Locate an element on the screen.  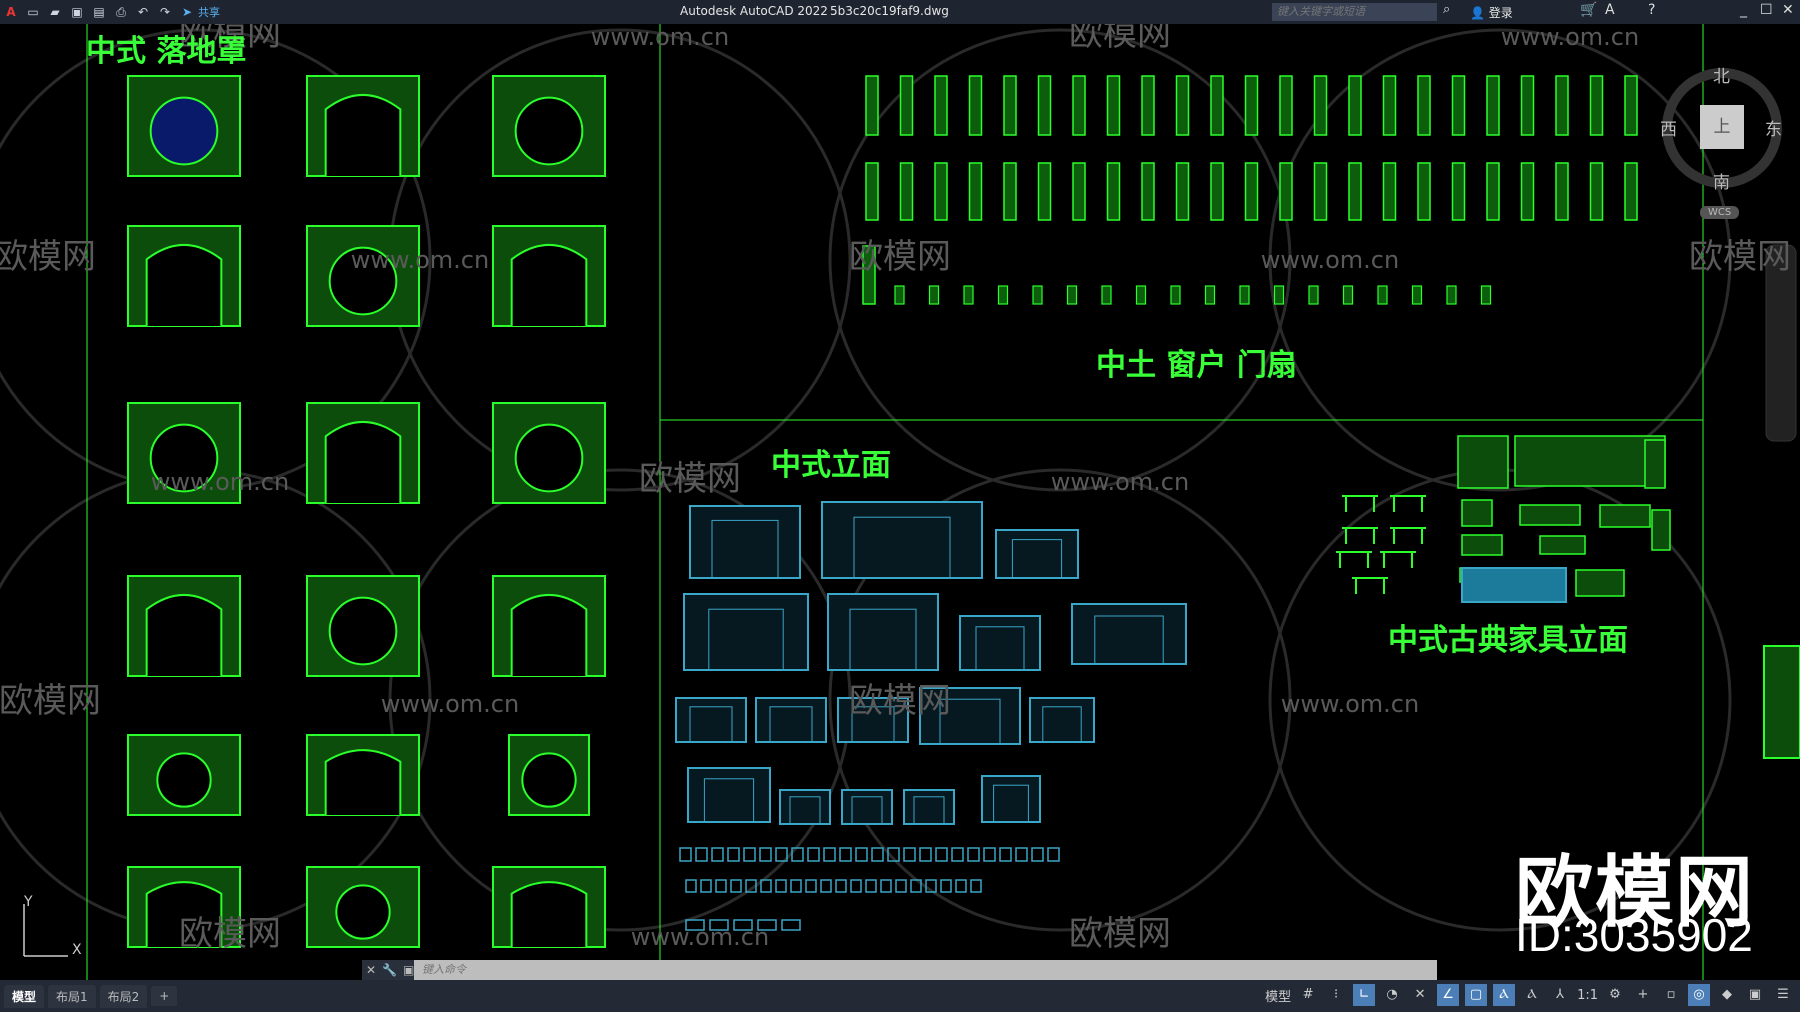
osnap-icon: ✕ is located at coordinates (1420, 995).